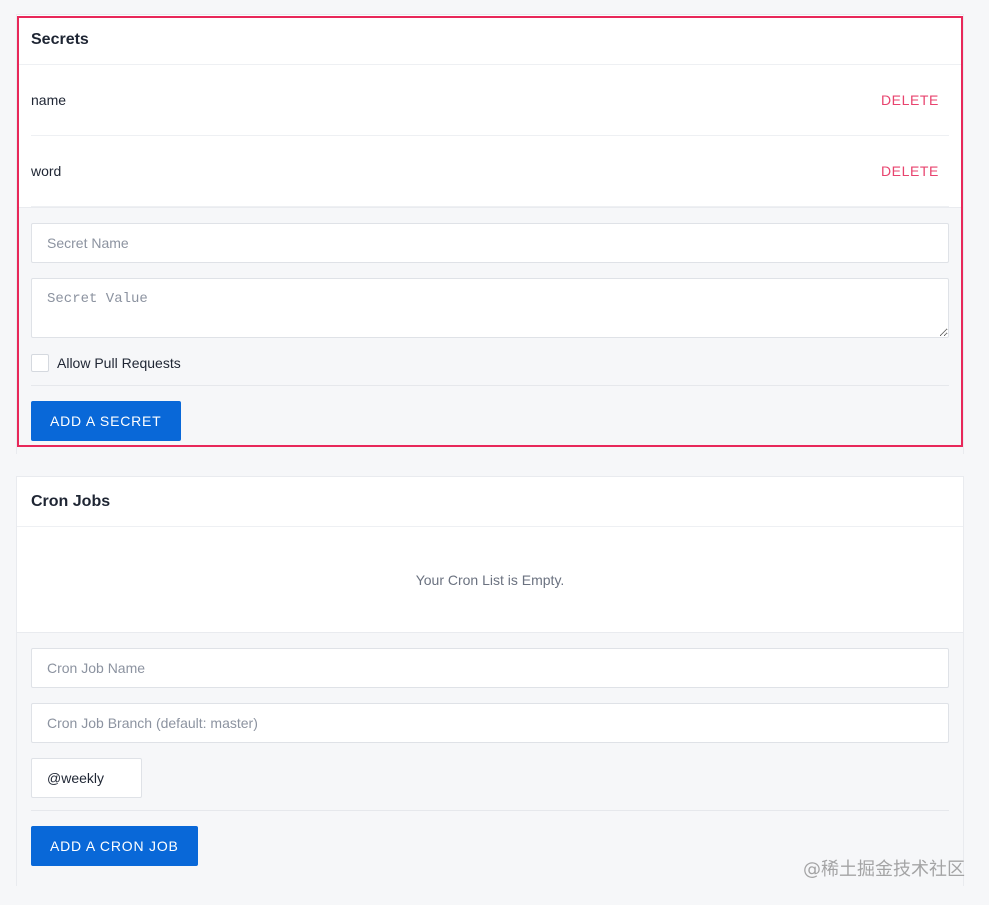 The width and height of the screenshot is (989, 905). What do you see at coordinates (490, 668) in the screenshot?
I see `cron-job-name-input` at bounding box center [490, 668].